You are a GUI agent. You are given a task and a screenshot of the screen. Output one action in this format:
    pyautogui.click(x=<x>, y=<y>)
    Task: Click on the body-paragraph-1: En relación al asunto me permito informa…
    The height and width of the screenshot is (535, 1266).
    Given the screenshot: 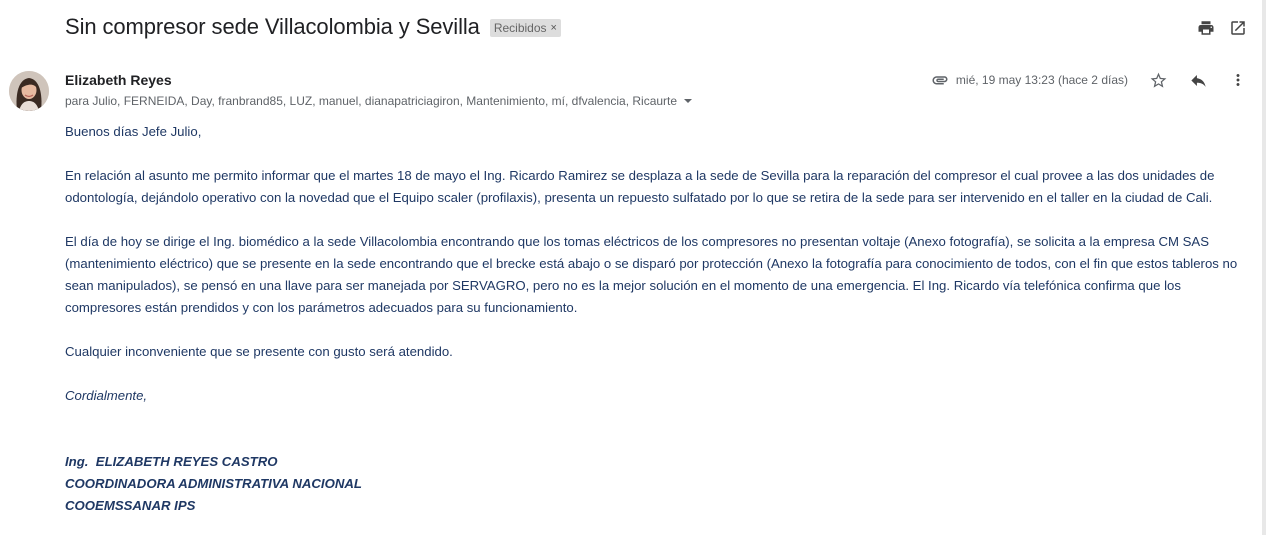 What is the action you would take?
    pyautogui.click(x=640, y=186)
    